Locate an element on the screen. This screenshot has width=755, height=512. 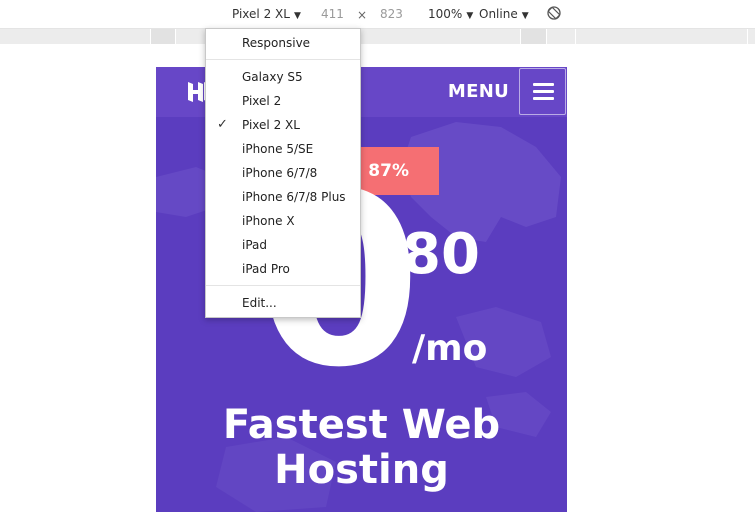
menu-item-iphone-5-se: iPhone 5/SE is located at coordinates (277, 149).